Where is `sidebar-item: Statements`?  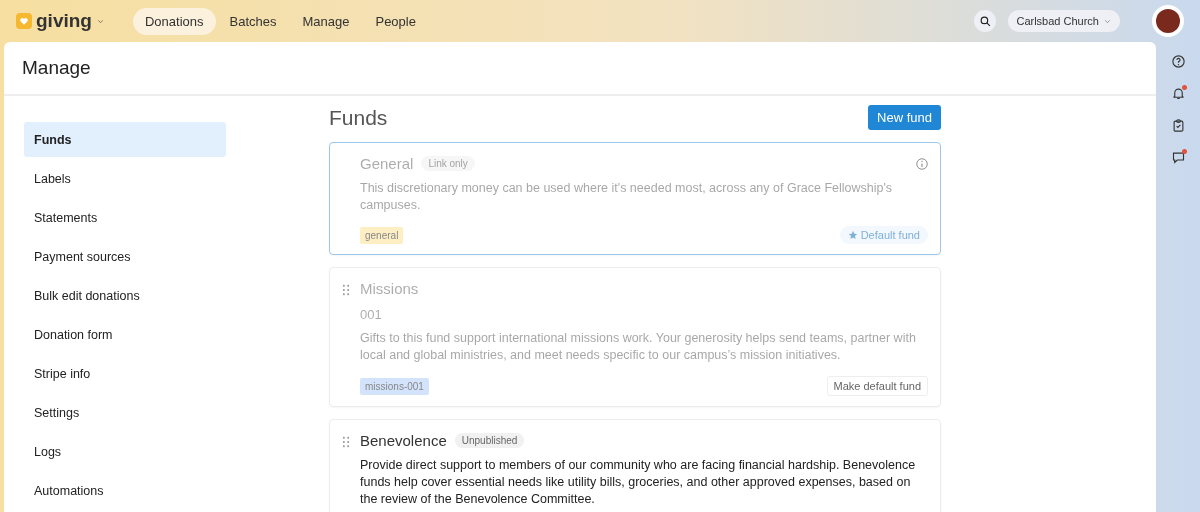
sidebar-item: Statements is located at coordinates (125, 217).